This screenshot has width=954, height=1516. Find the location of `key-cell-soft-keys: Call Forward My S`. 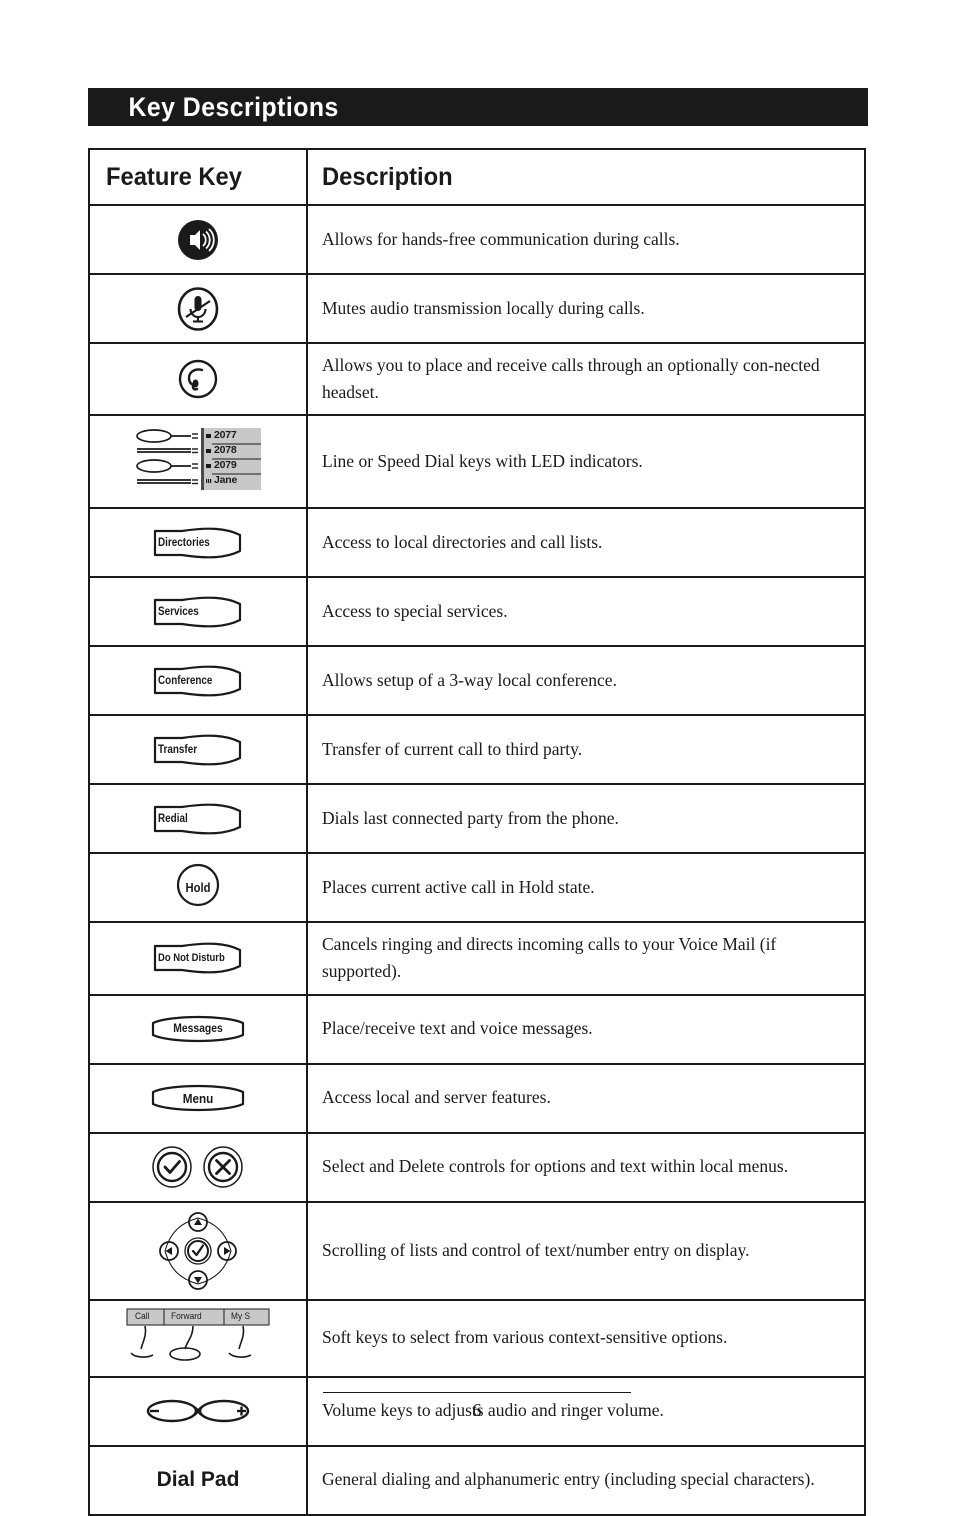

key-cell-soft-keys: Call Forward My S is located at coordinates (199, 1338).